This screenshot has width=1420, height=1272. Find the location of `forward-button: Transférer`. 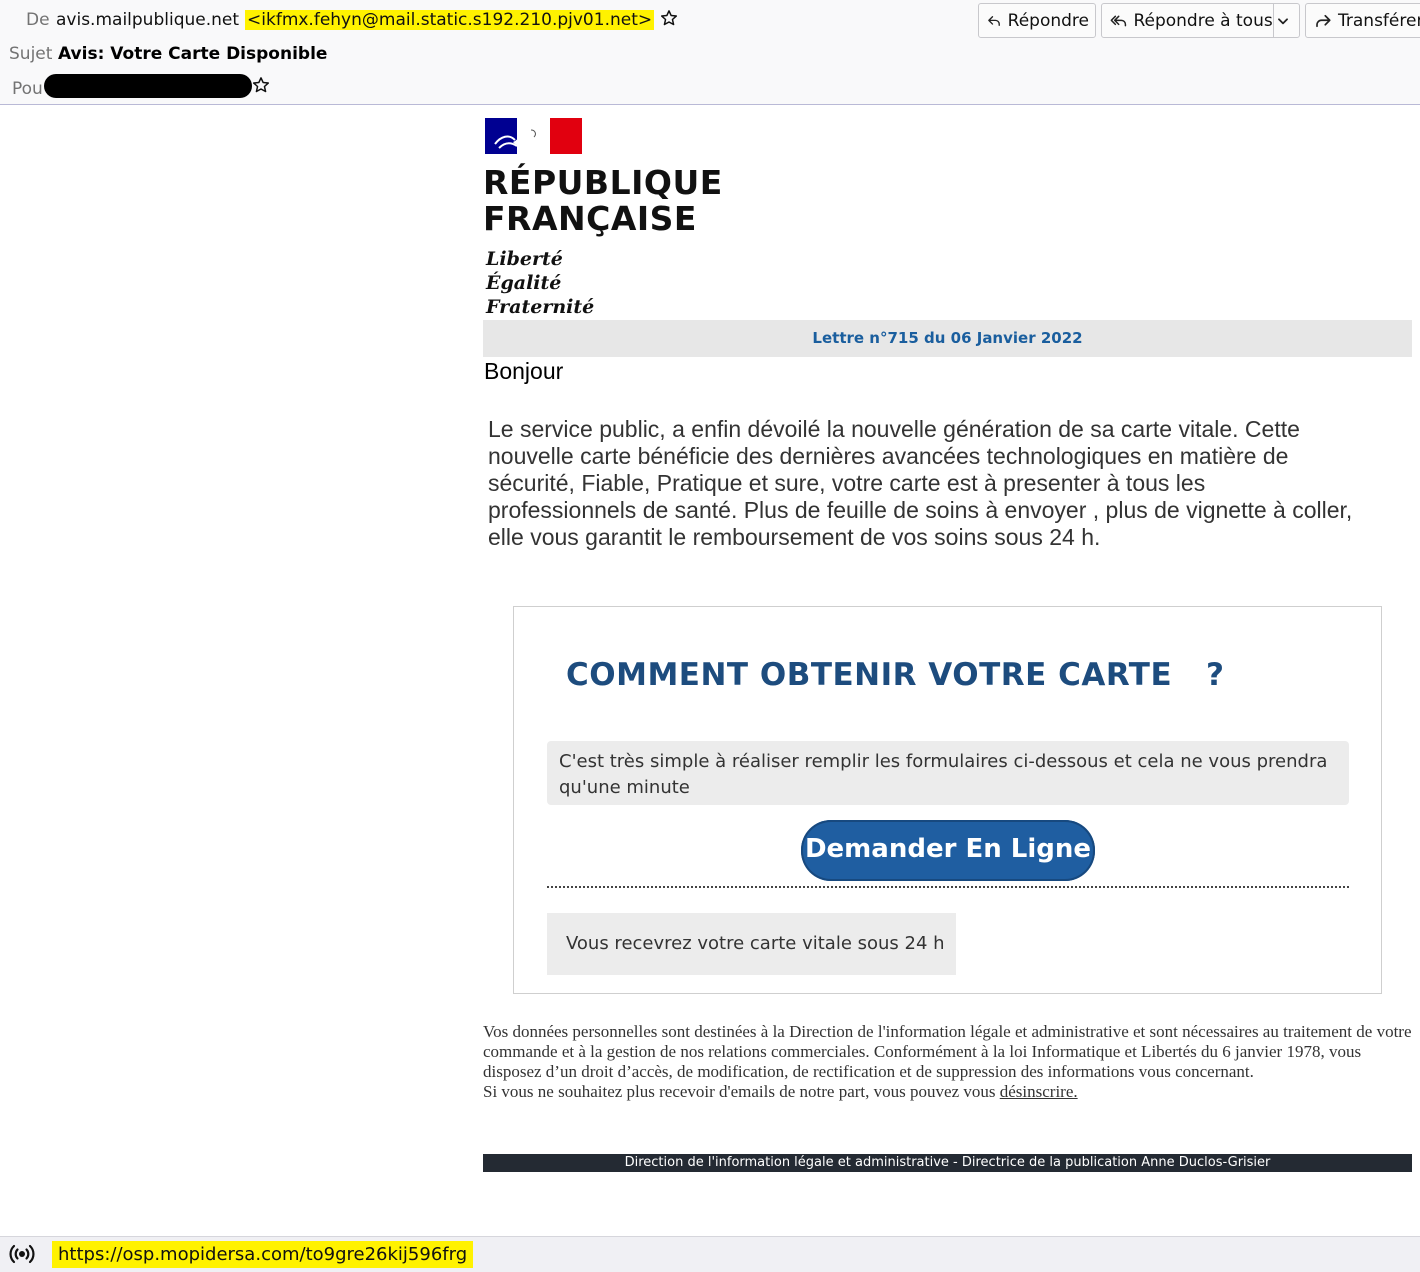

forward-button: Transférer is located at coordinates (1362, 20).